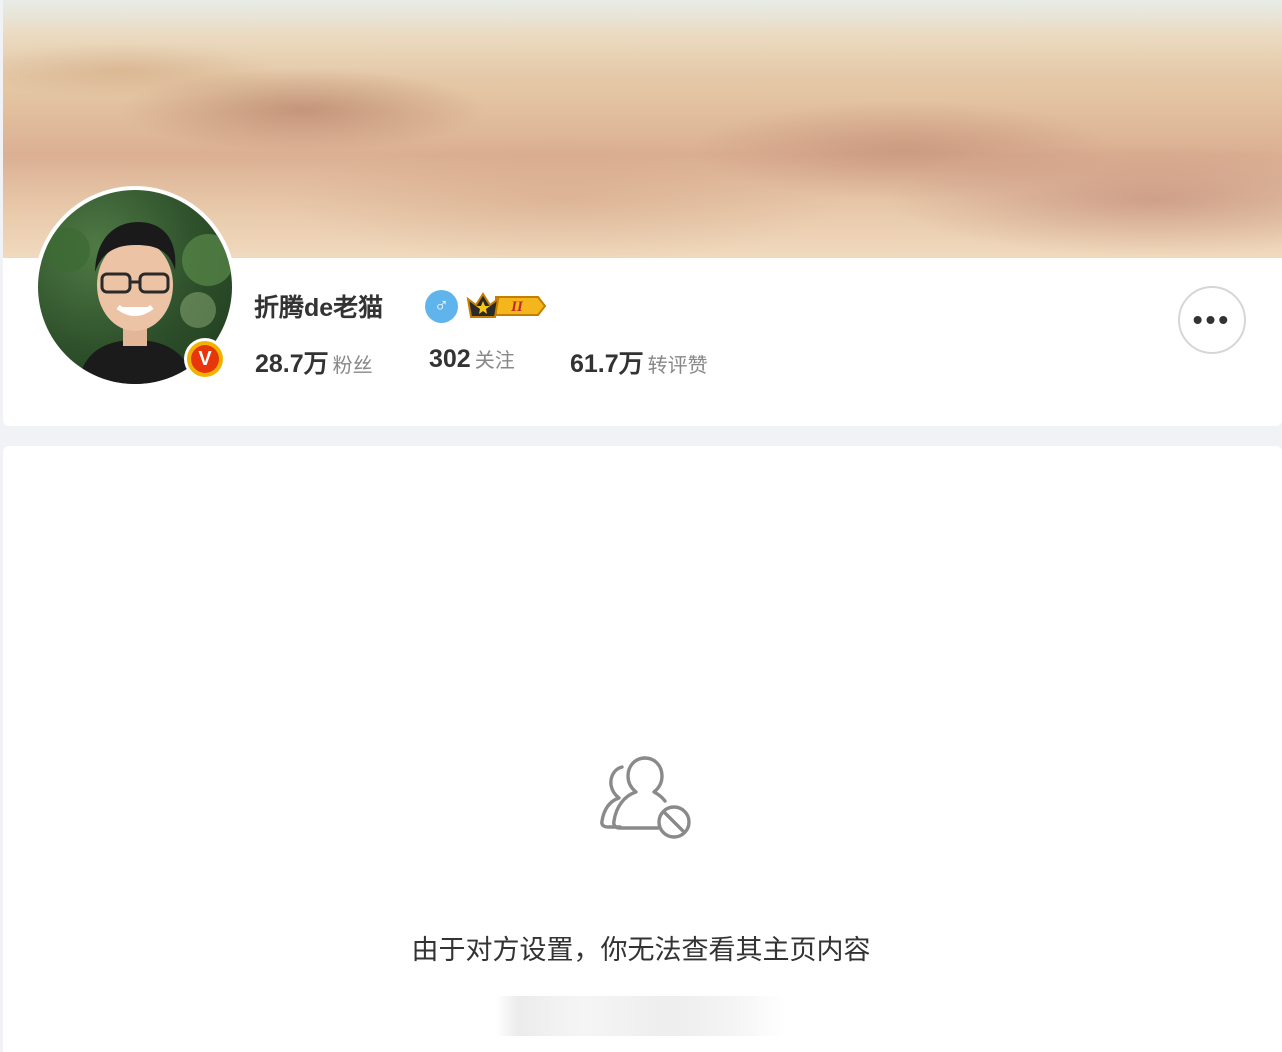 The width and height of the screenshot is (1282, 1052). What do you see at coordinates (292, 364) in the screenshot?
I see `followers-count: 28.7万` at bounding box center [292, 364].